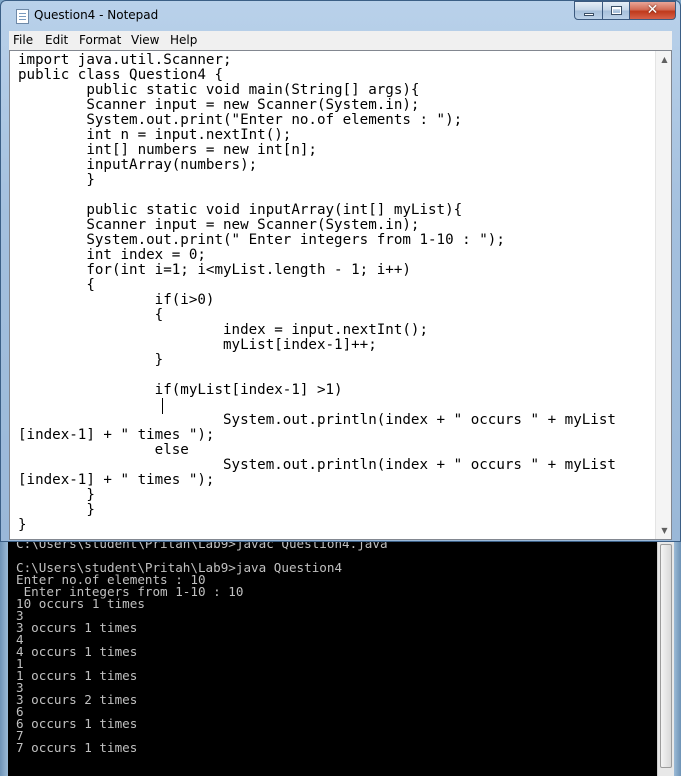 The image size is (681, 776). I want to click on title-bar: Question4 - Notepad ✕, so click(340, 16).